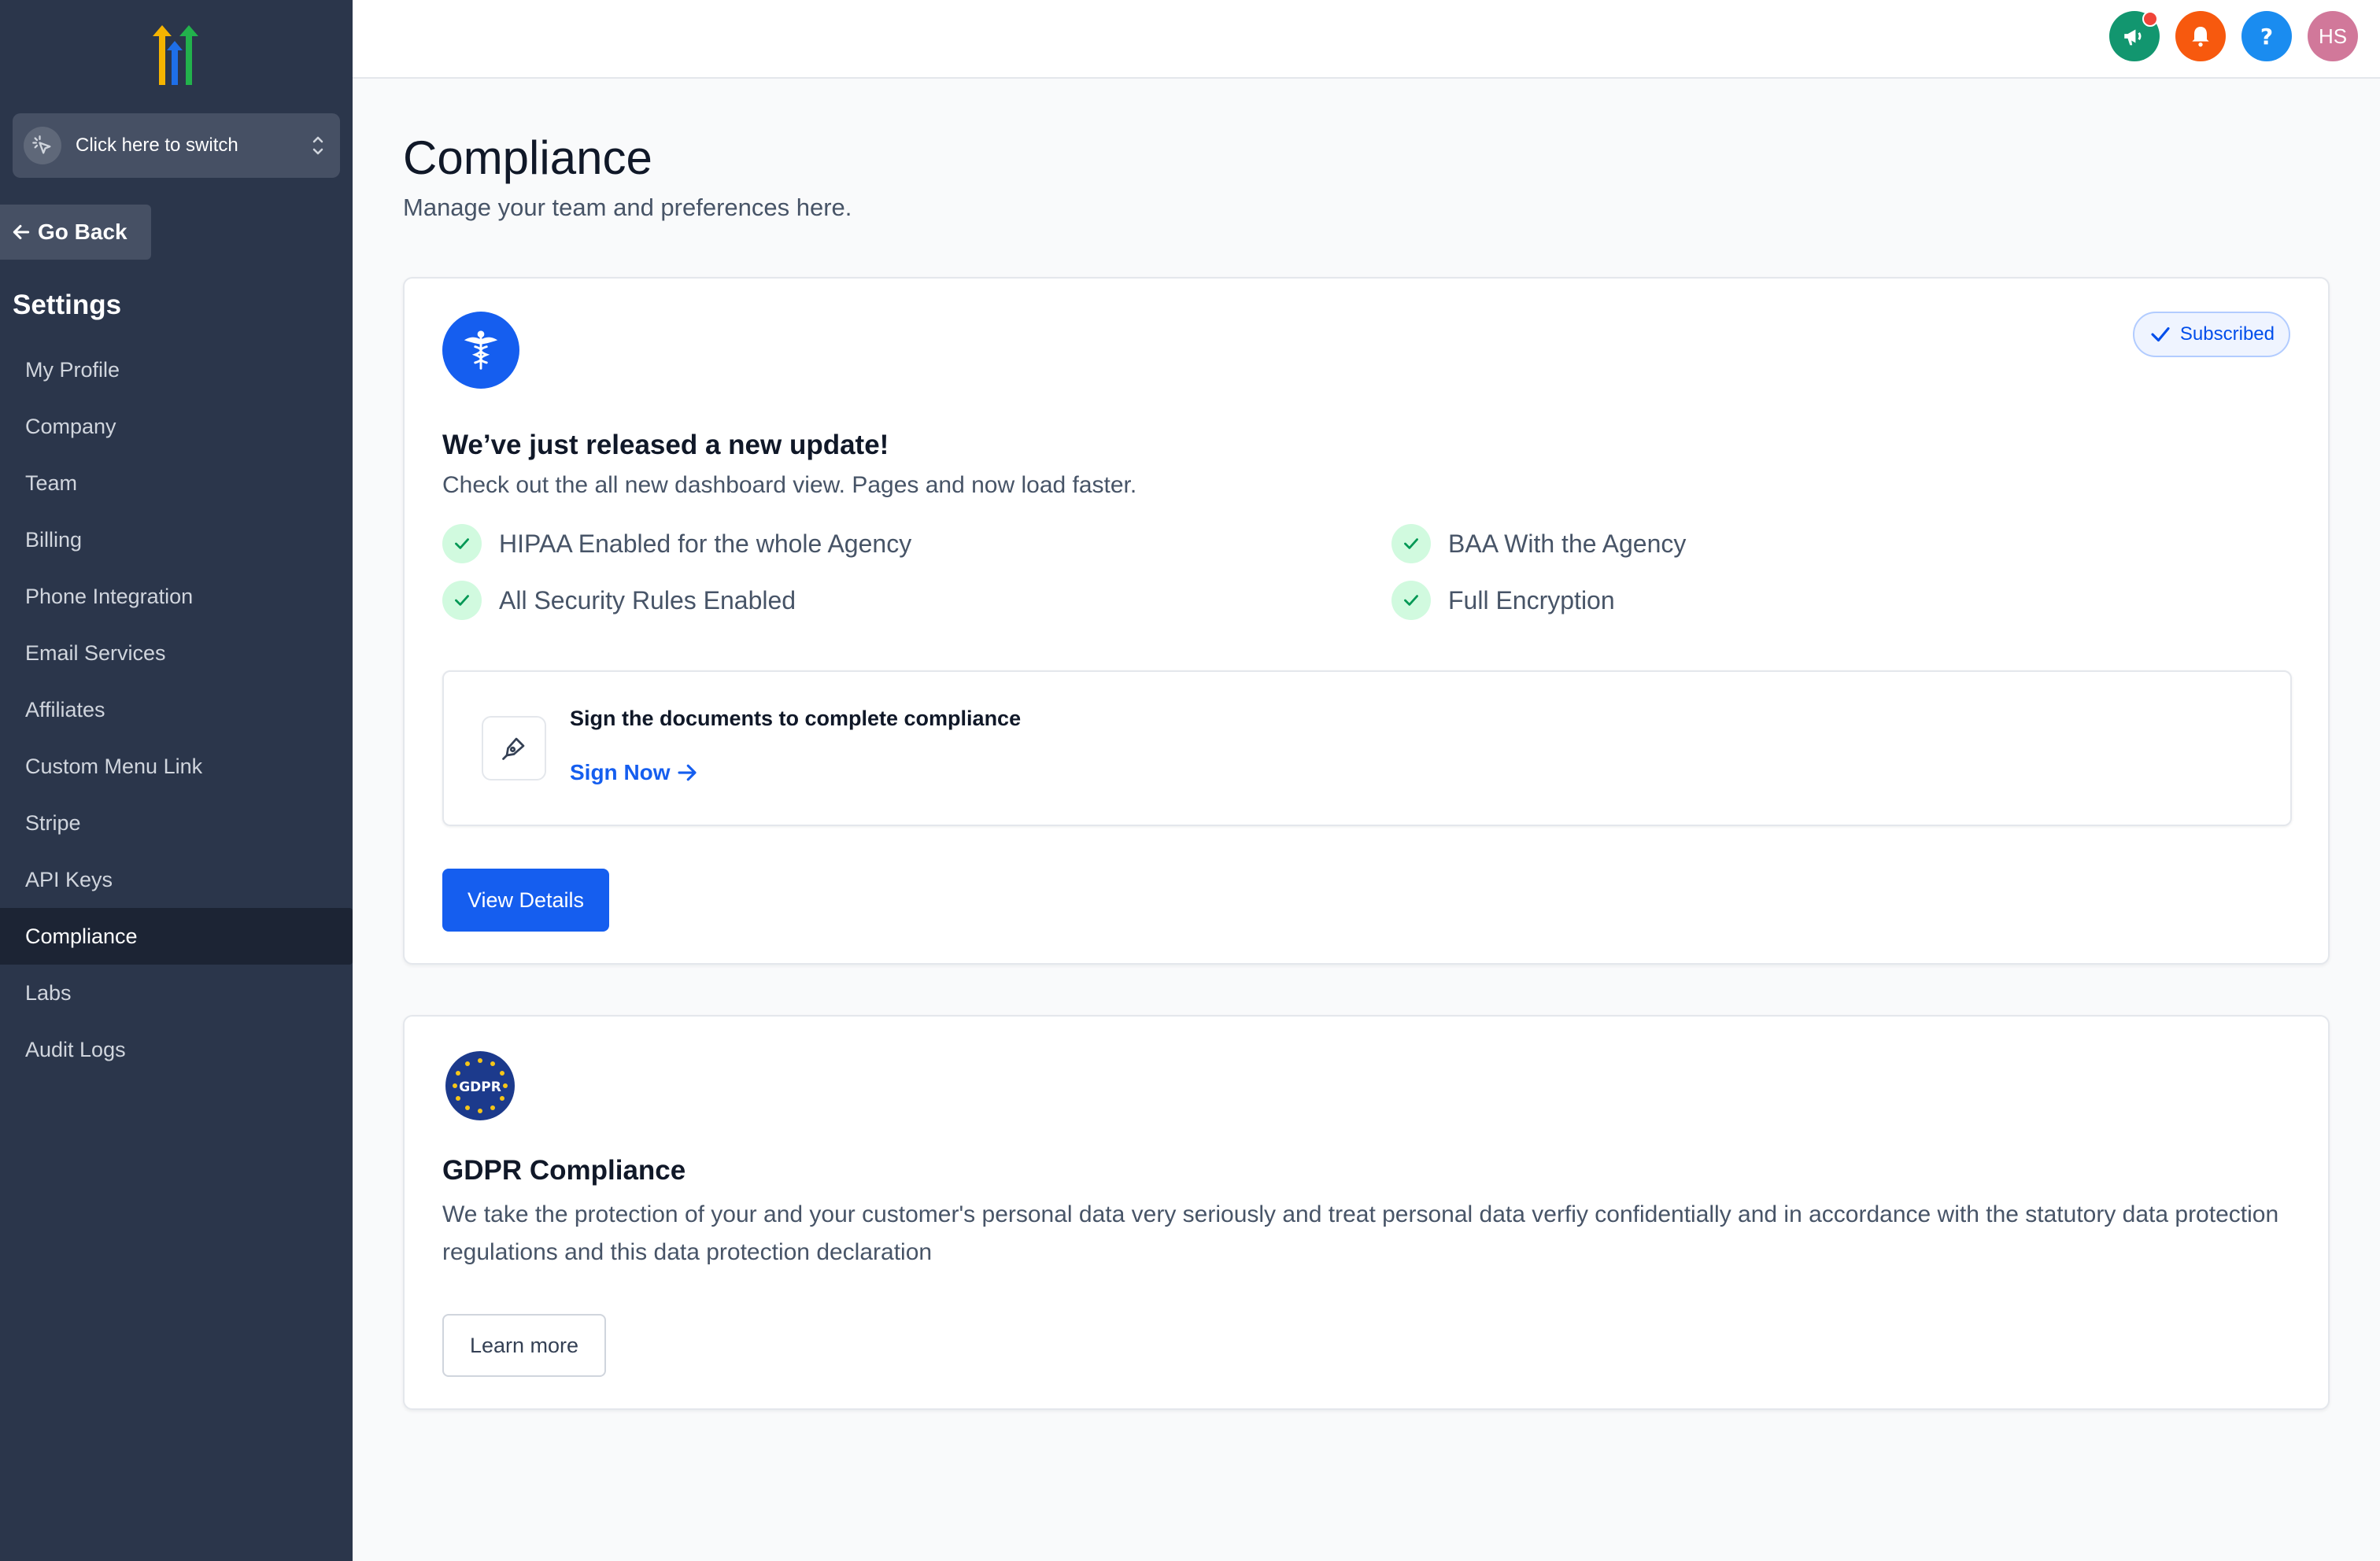  Describe the element at coordinates (157, 145) in the screenshot. I see `switcher-label: Click here to switch` at that location.